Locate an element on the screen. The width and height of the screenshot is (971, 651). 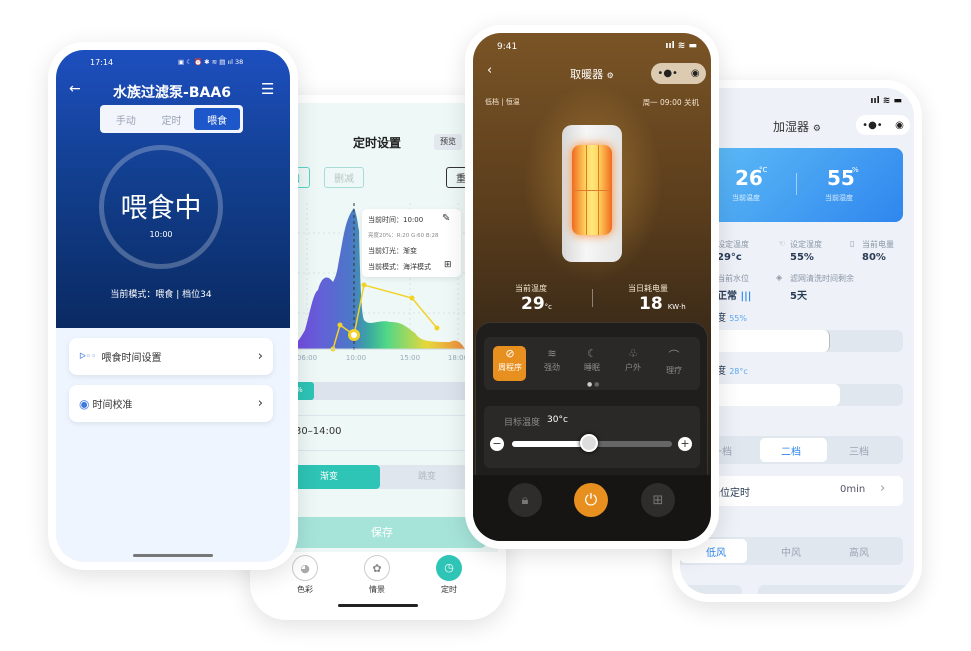
wind-high: 高风 is located at coordinates (859, 551).